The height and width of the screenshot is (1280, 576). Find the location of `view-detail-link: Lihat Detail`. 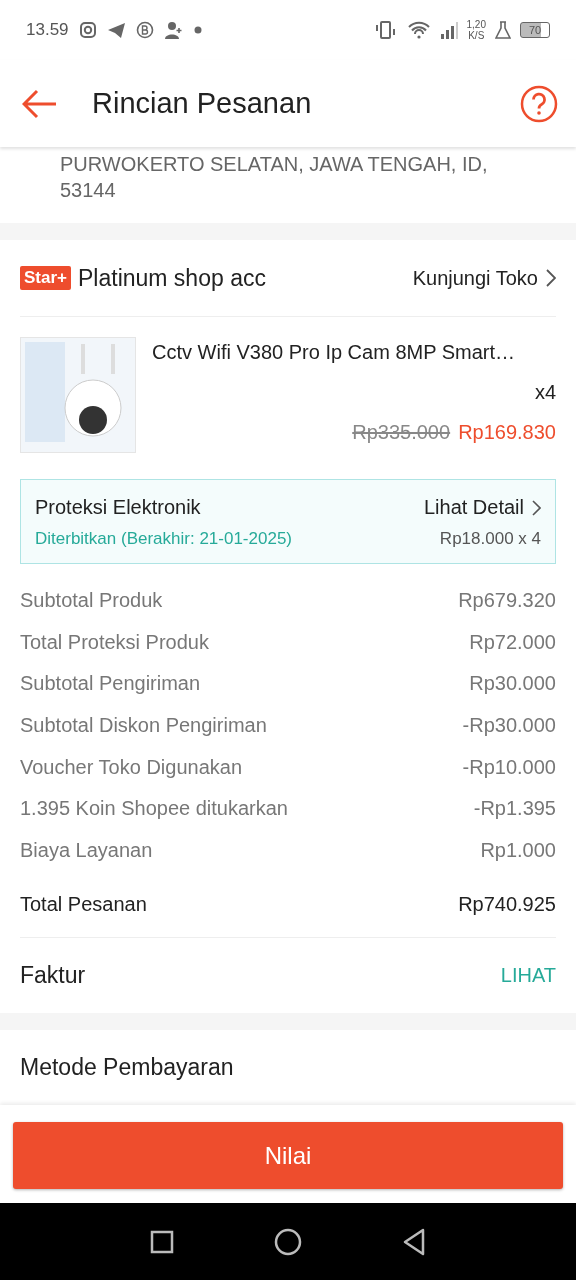

view-detail-link: Lihat Detail is located at coordinates (482, 507).